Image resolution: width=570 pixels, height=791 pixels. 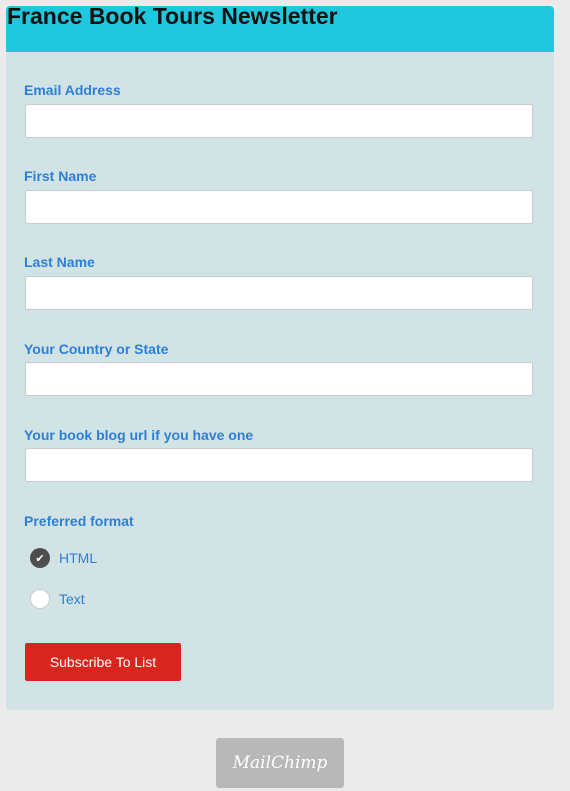 What do you see at coordinates (139, 435) in the screenshot?
I see `blog-url-label: Your book blog url if you have one` at bounding box center [139, 435].